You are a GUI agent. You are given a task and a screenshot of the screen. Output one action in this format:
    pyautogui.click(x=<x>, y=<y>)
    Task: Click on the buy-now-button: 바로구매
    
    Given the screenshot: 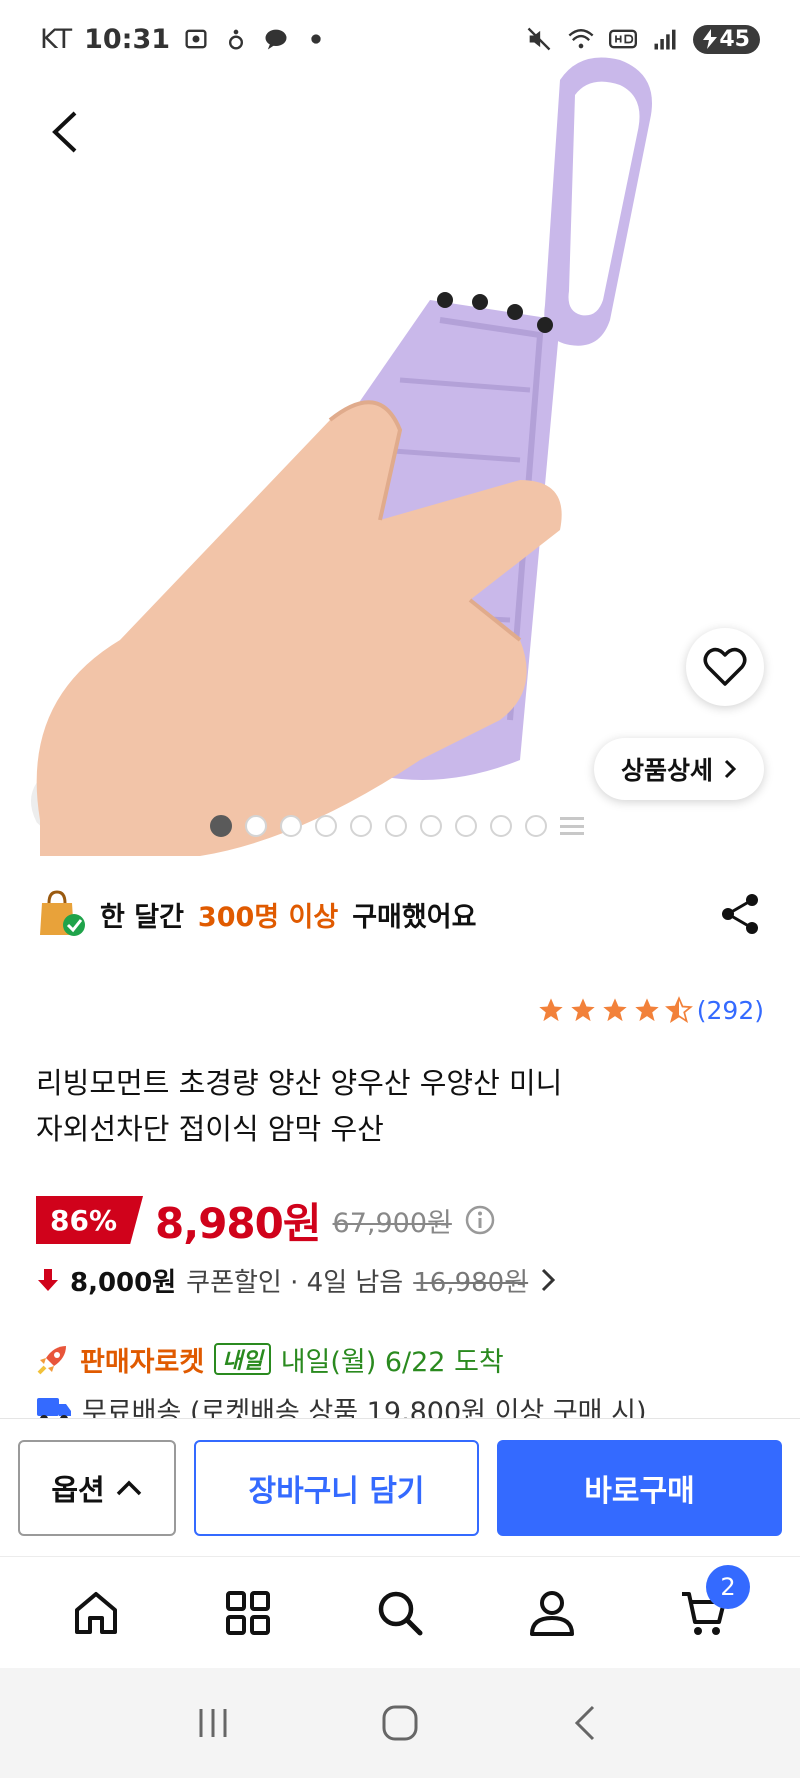 What is the action you would take?
    pyautogui.click(x=639, y=1487)
    